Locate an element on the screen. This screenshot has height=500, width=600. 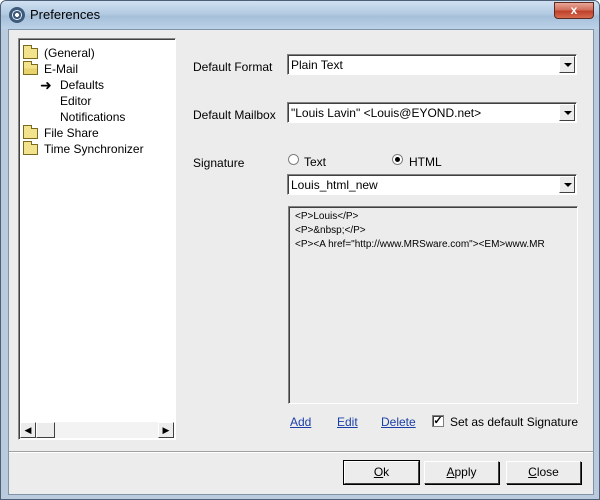
tree-item-label: Time Synchronizer is located at coordinates (94, 149).